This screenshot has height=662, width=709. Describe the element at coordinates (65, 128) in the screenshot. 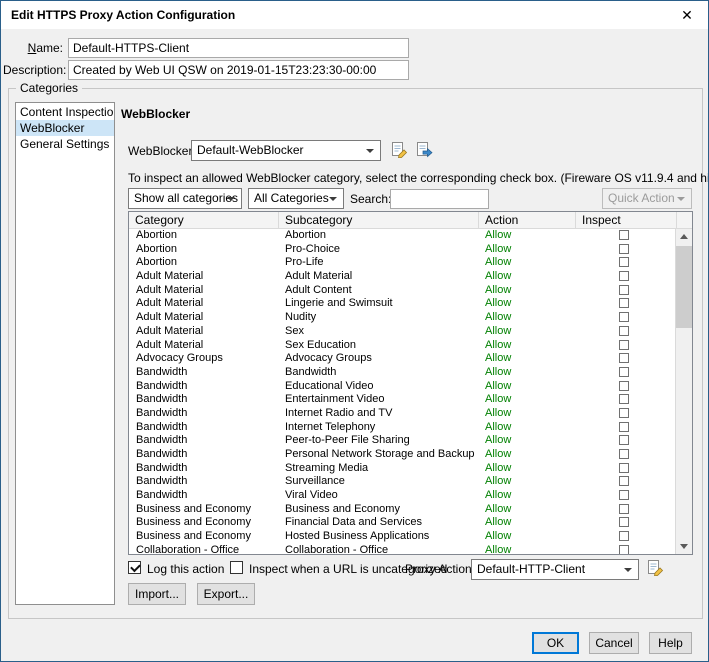

I see `categories-list-item: WebBlocker` at that location.